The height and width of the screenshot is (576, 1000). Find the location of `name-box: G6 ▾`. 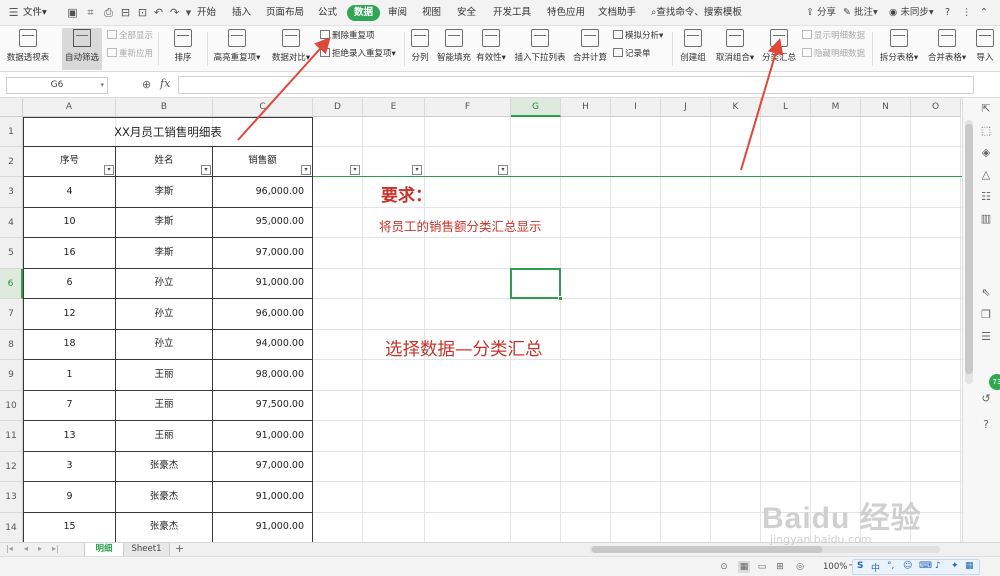

name-box: G6 ▾ is located at coordinates (57, 85).